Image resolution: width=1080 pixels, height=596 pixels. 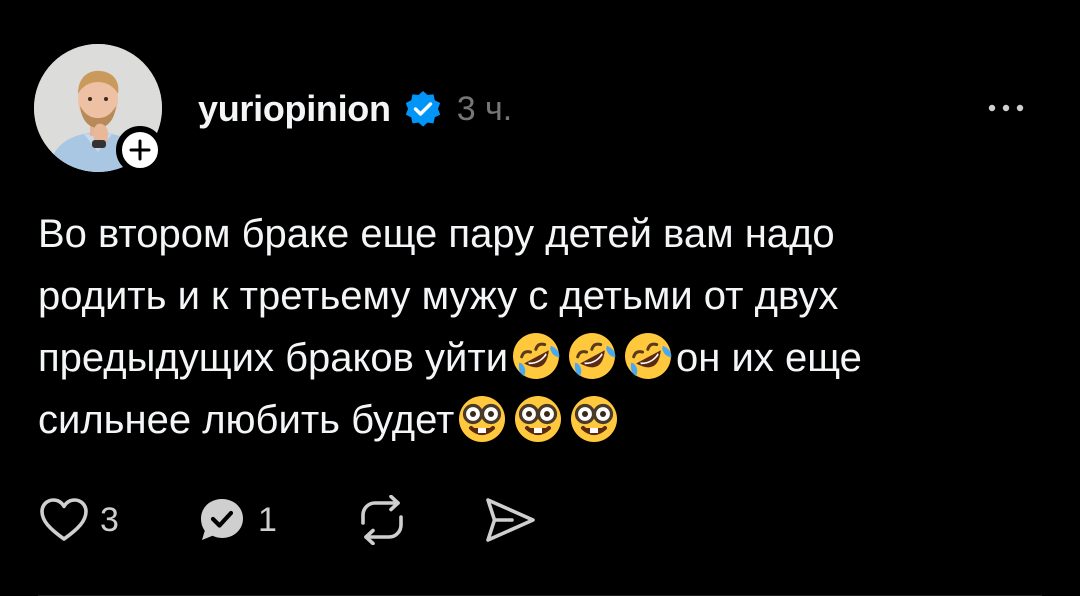 What do you see at coordinates (99, 109) in the screenshot?
I see `author-avatar-block` at bounding box center [99, 109].